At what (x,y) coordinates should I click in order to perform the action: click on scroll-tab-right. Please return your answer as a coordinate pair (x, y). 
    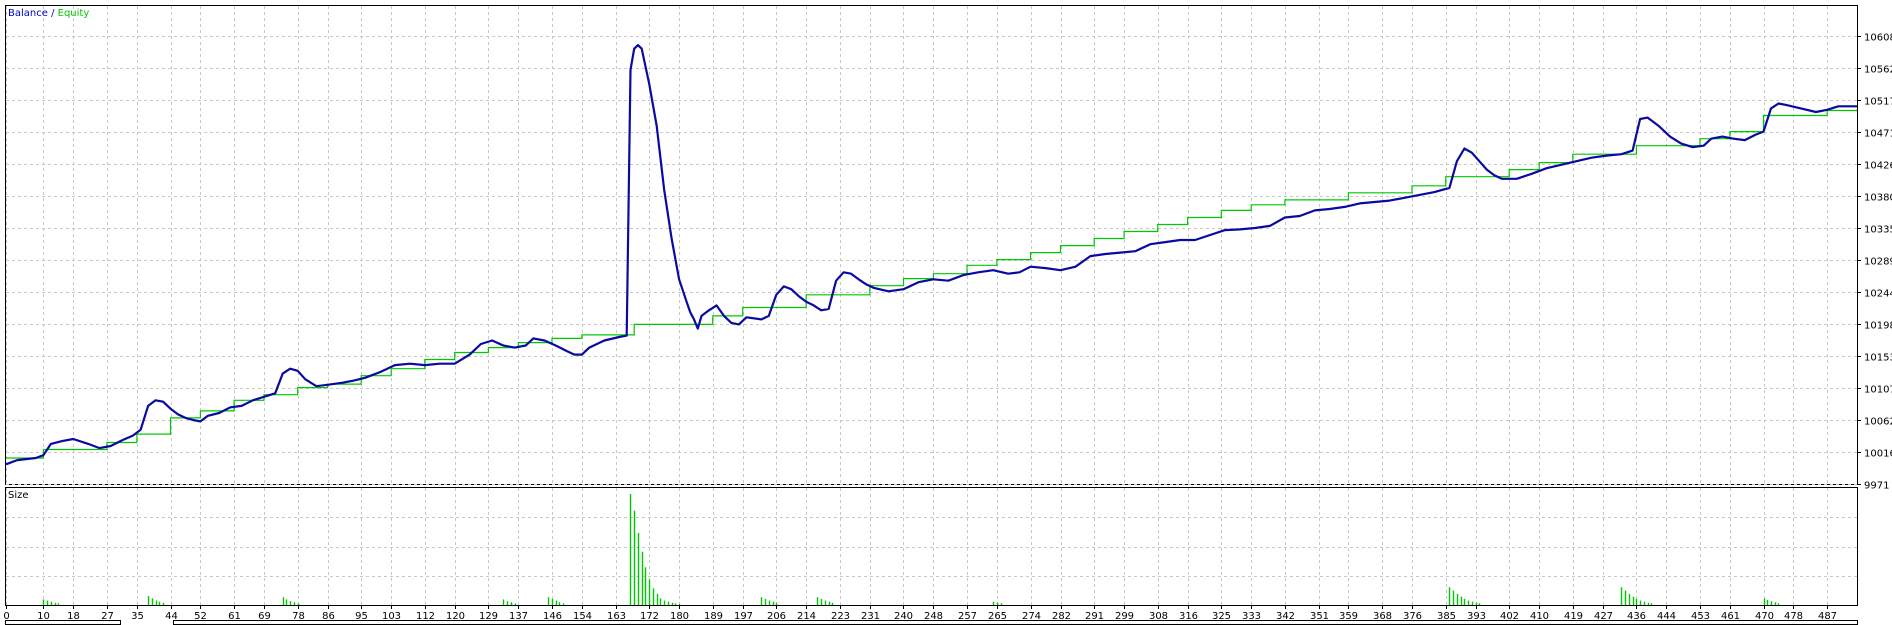
    Looking at the image, I should click on (1015, 622).